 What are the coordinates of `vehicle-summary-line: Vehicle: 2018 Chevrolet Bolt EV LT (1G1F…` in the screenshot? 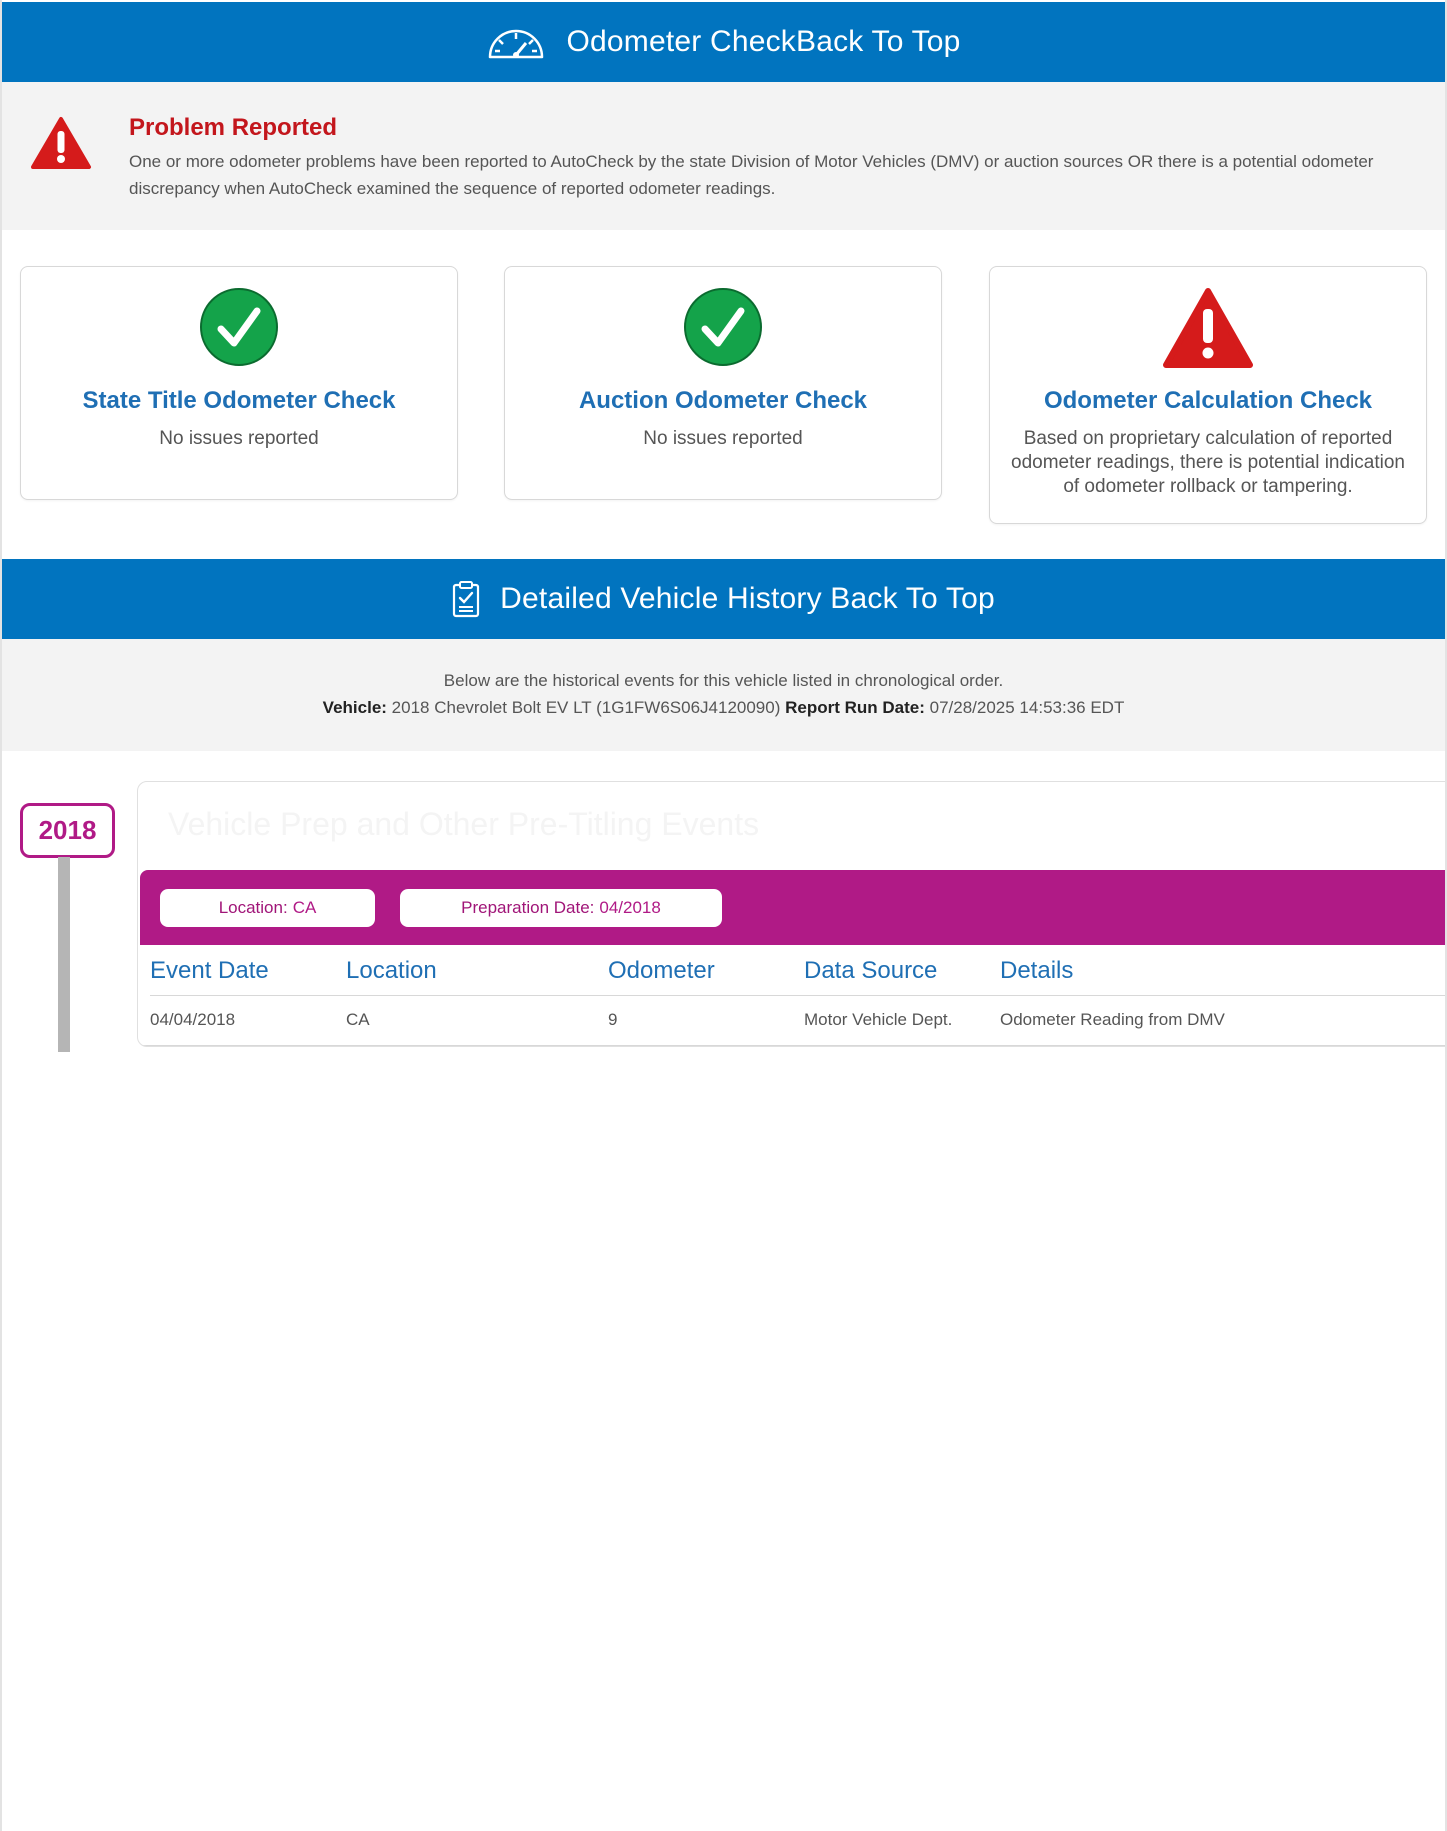 It's located at (723, 708).